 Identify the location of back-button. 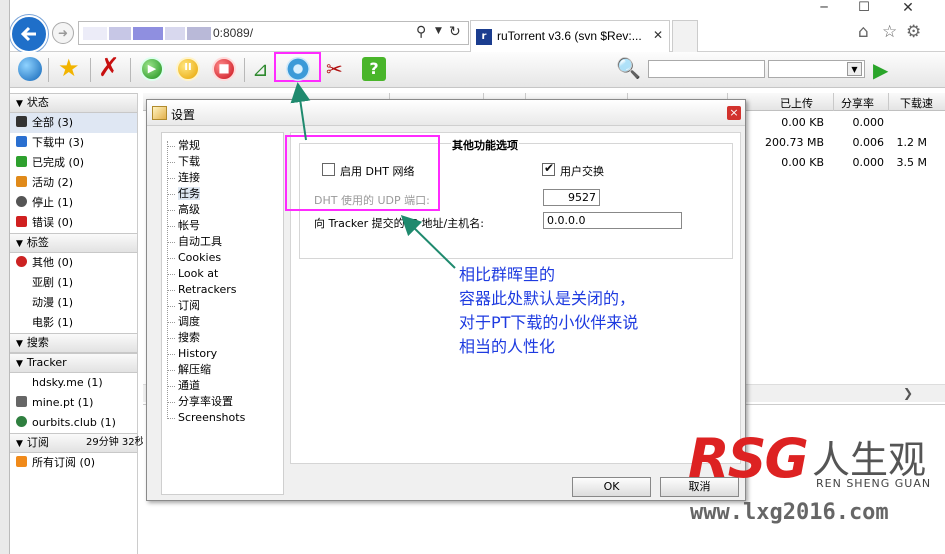
(29, 34).